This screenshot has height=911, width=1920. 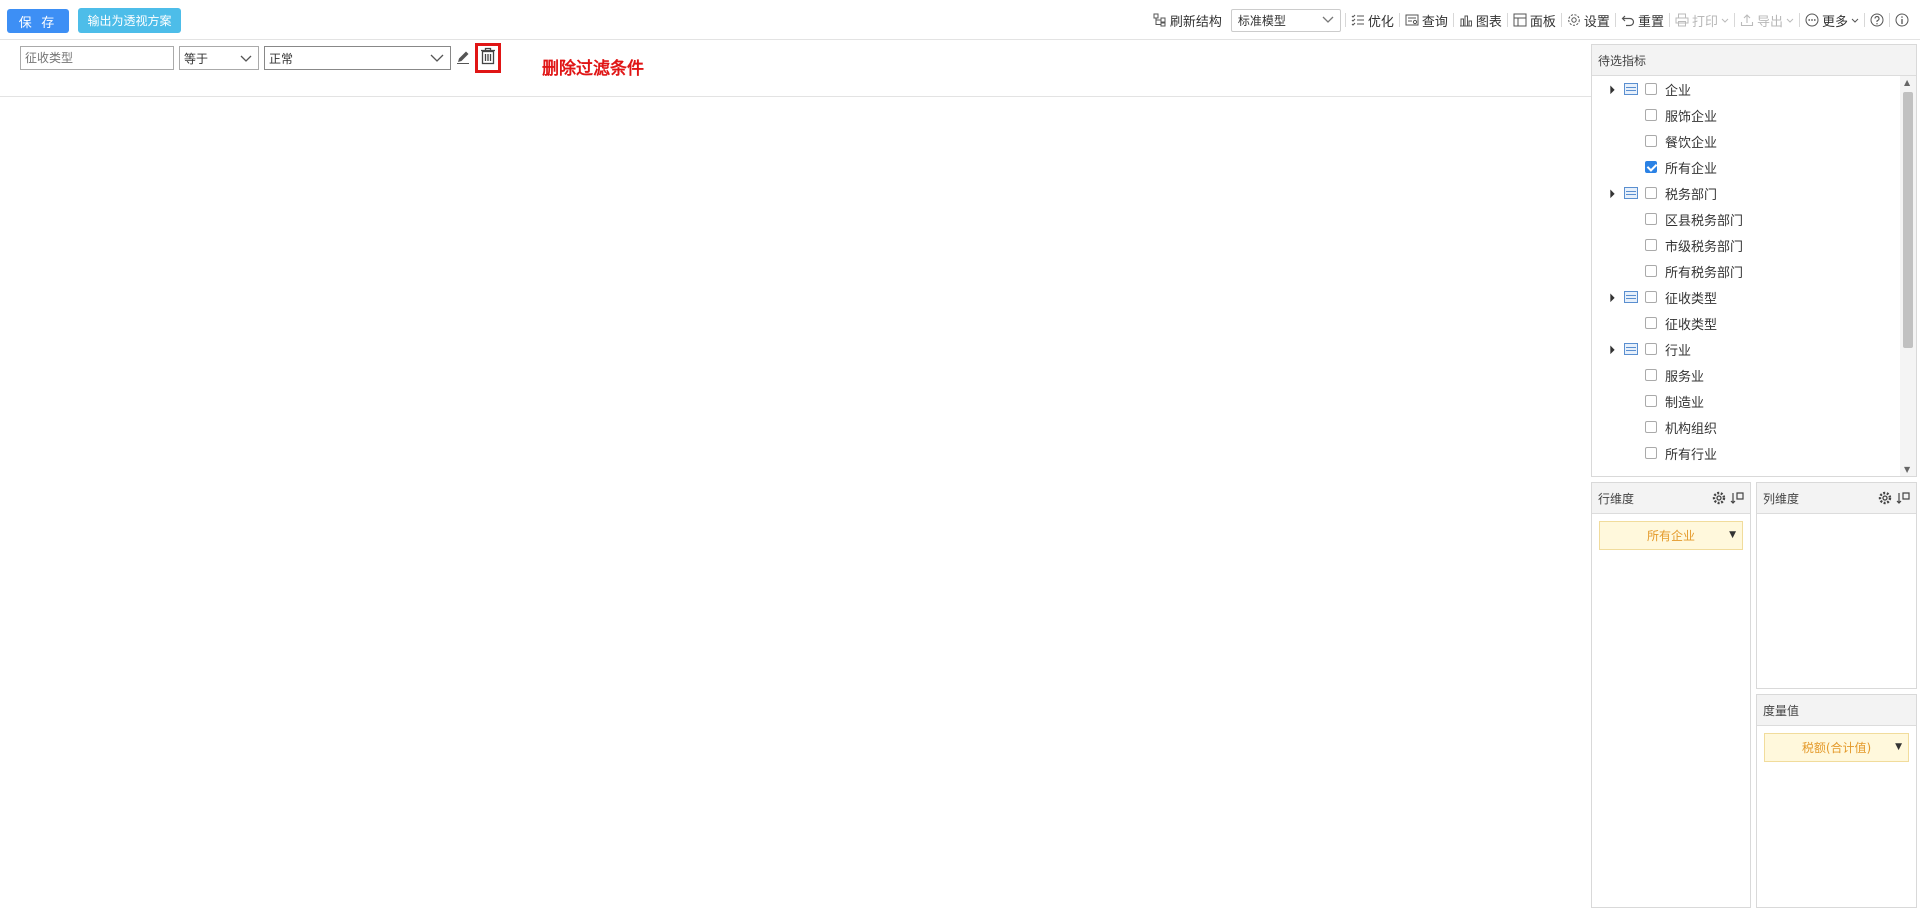 What do you see at coordinates (1642, 20) in the screenshot?
I see `reset-button: 重置` at bounding box center [1642, 20].